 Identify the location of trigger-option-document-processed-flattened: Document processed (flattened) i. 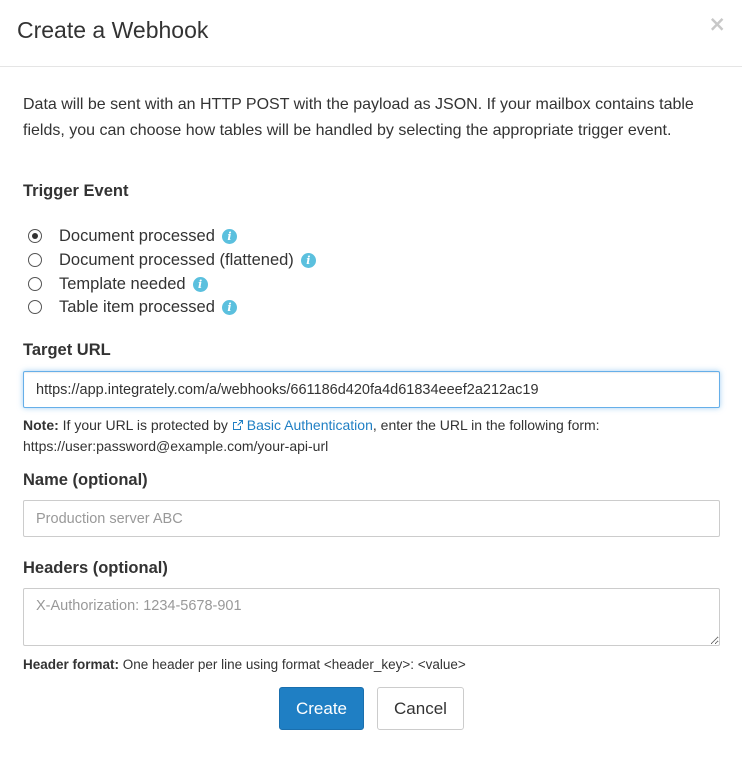
(172, 260).